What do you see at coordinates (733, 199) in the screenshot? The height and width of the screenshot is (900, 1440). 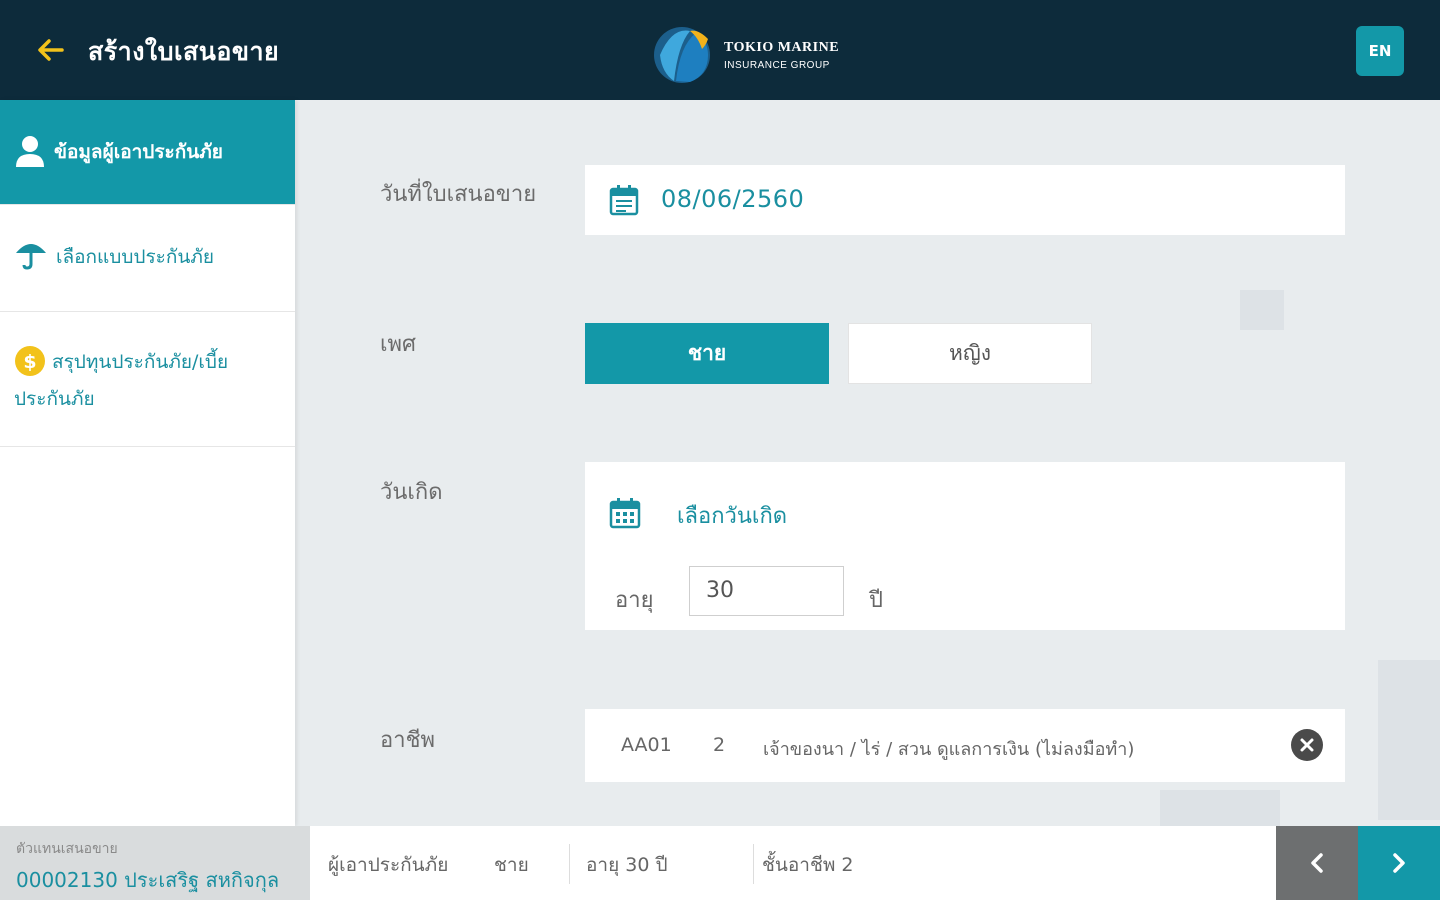 I see `proposal-date-value: 08/06/2560` at bounding box center [733, 199].